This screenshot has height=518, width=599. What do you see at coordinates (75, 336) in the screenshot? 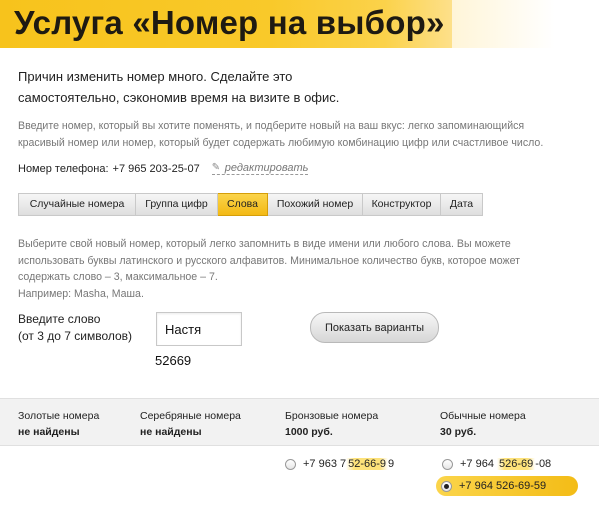
I see `word-input-label-line-2: (от 3 до 7 символов)` at bounding box center [75, 336].